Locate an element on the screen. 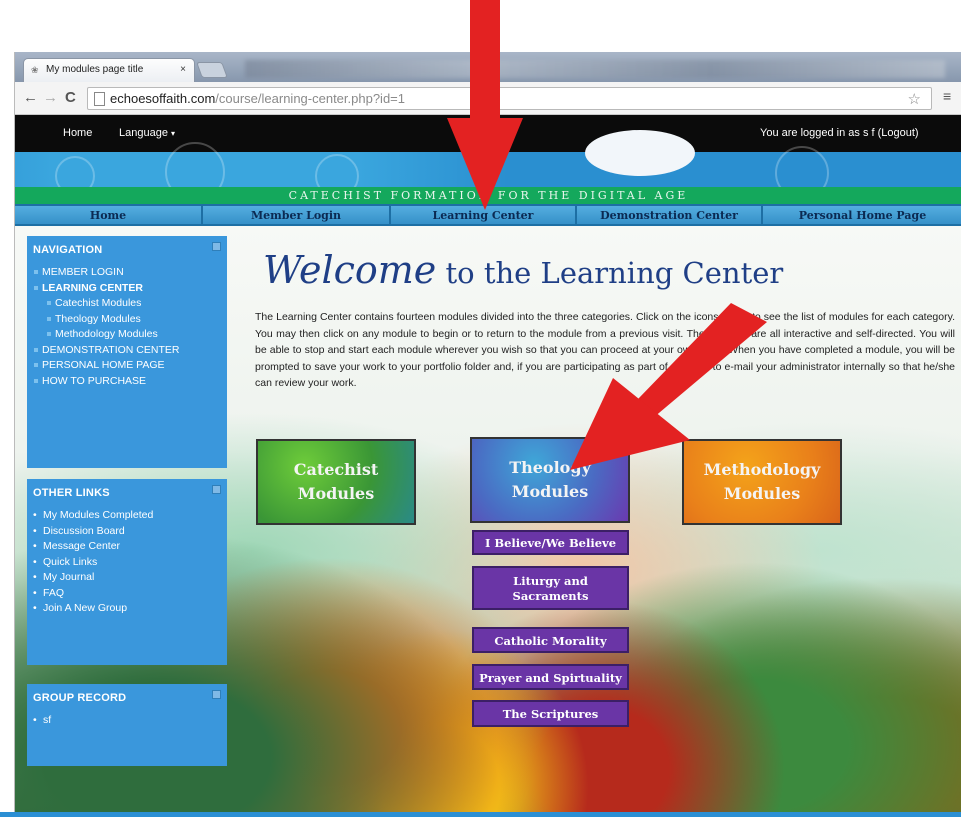  bottom-edge is located at coordinates (480, 814).